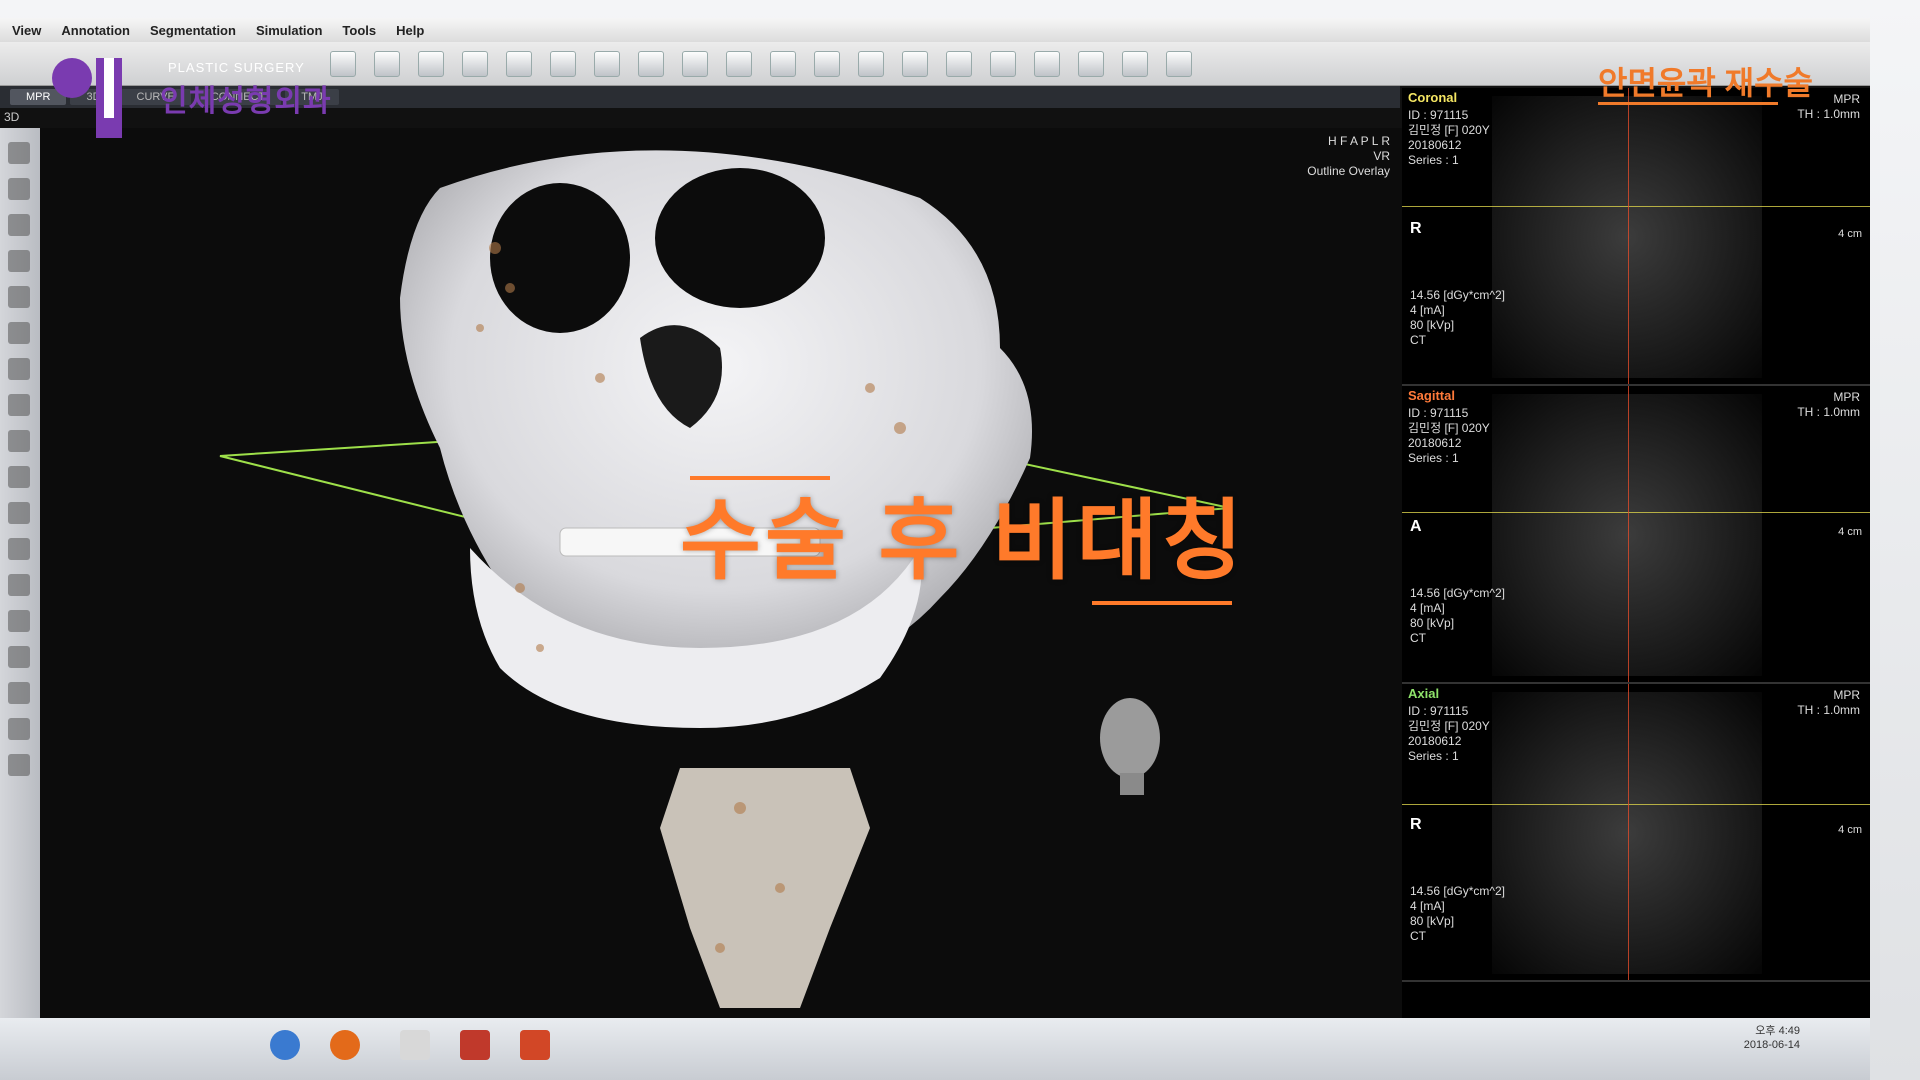 The height and width of the screenshot is (1080, 1920). Describe the element at coordinates (95, 30) in the screenshot. I see `menu-annotation: Annotation` at that location.